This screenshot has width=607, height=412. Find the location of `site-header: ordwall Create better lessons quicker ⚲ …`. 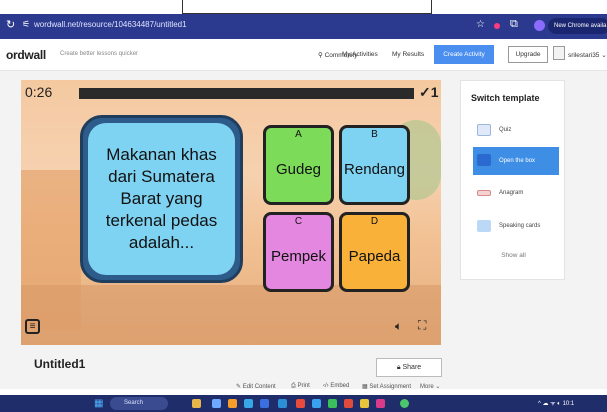

site-header: ordwall Create better lessons quicker ⚲ … is located at coordinates (303, 55).